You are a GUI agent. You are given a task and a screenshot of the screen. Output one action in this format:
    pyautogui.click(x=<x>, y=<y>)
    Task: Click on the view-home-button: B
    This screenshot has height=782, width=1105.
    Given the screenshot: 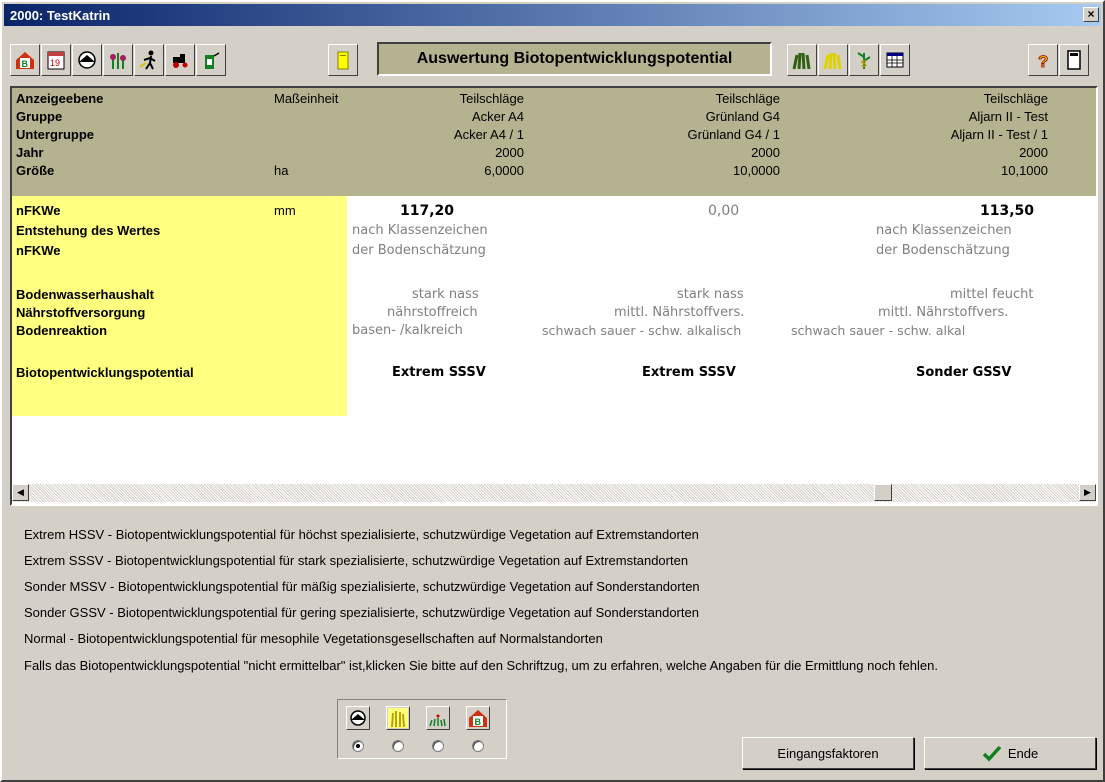 What is the action you would take?
    pyautogui.click(x=478, y=718)
    